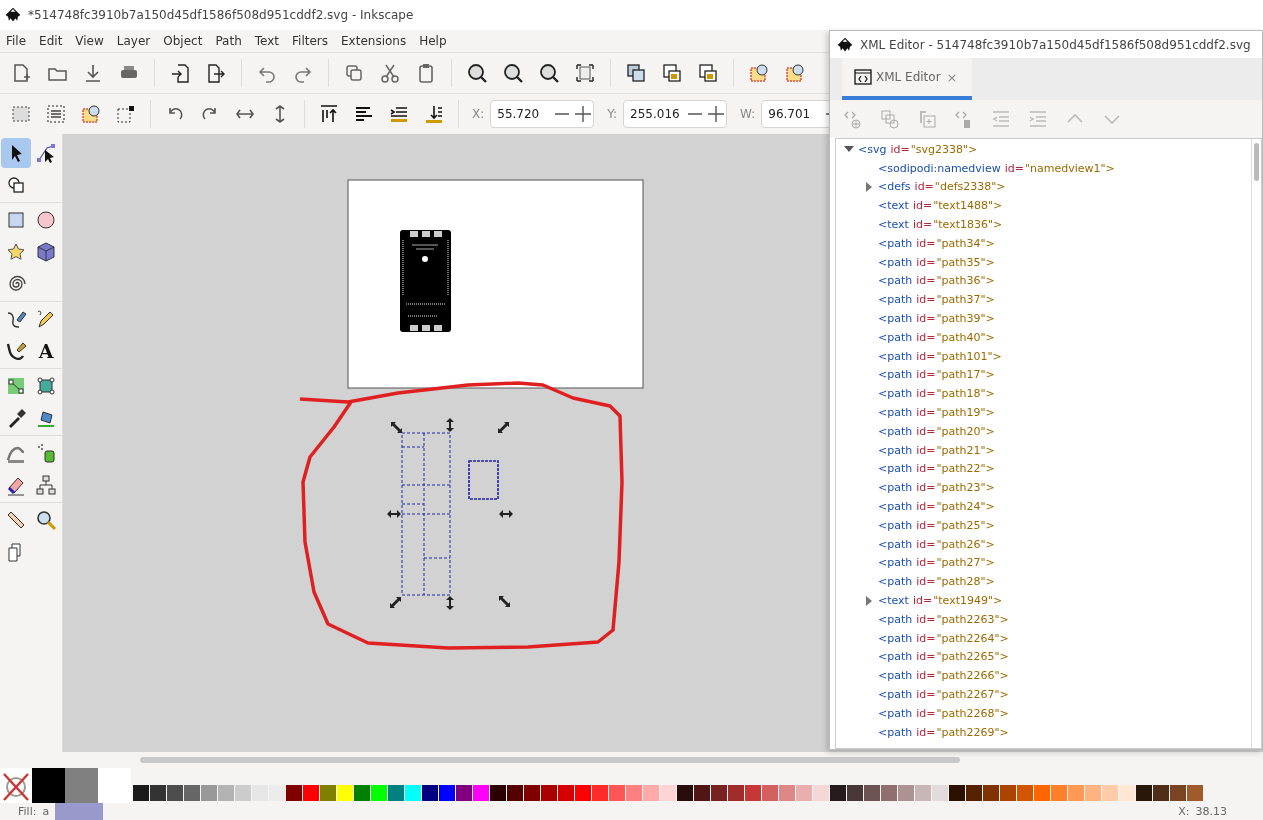 The image size is (1263, 820). I want to click on spin-field: 55.720, so click(542, 114).